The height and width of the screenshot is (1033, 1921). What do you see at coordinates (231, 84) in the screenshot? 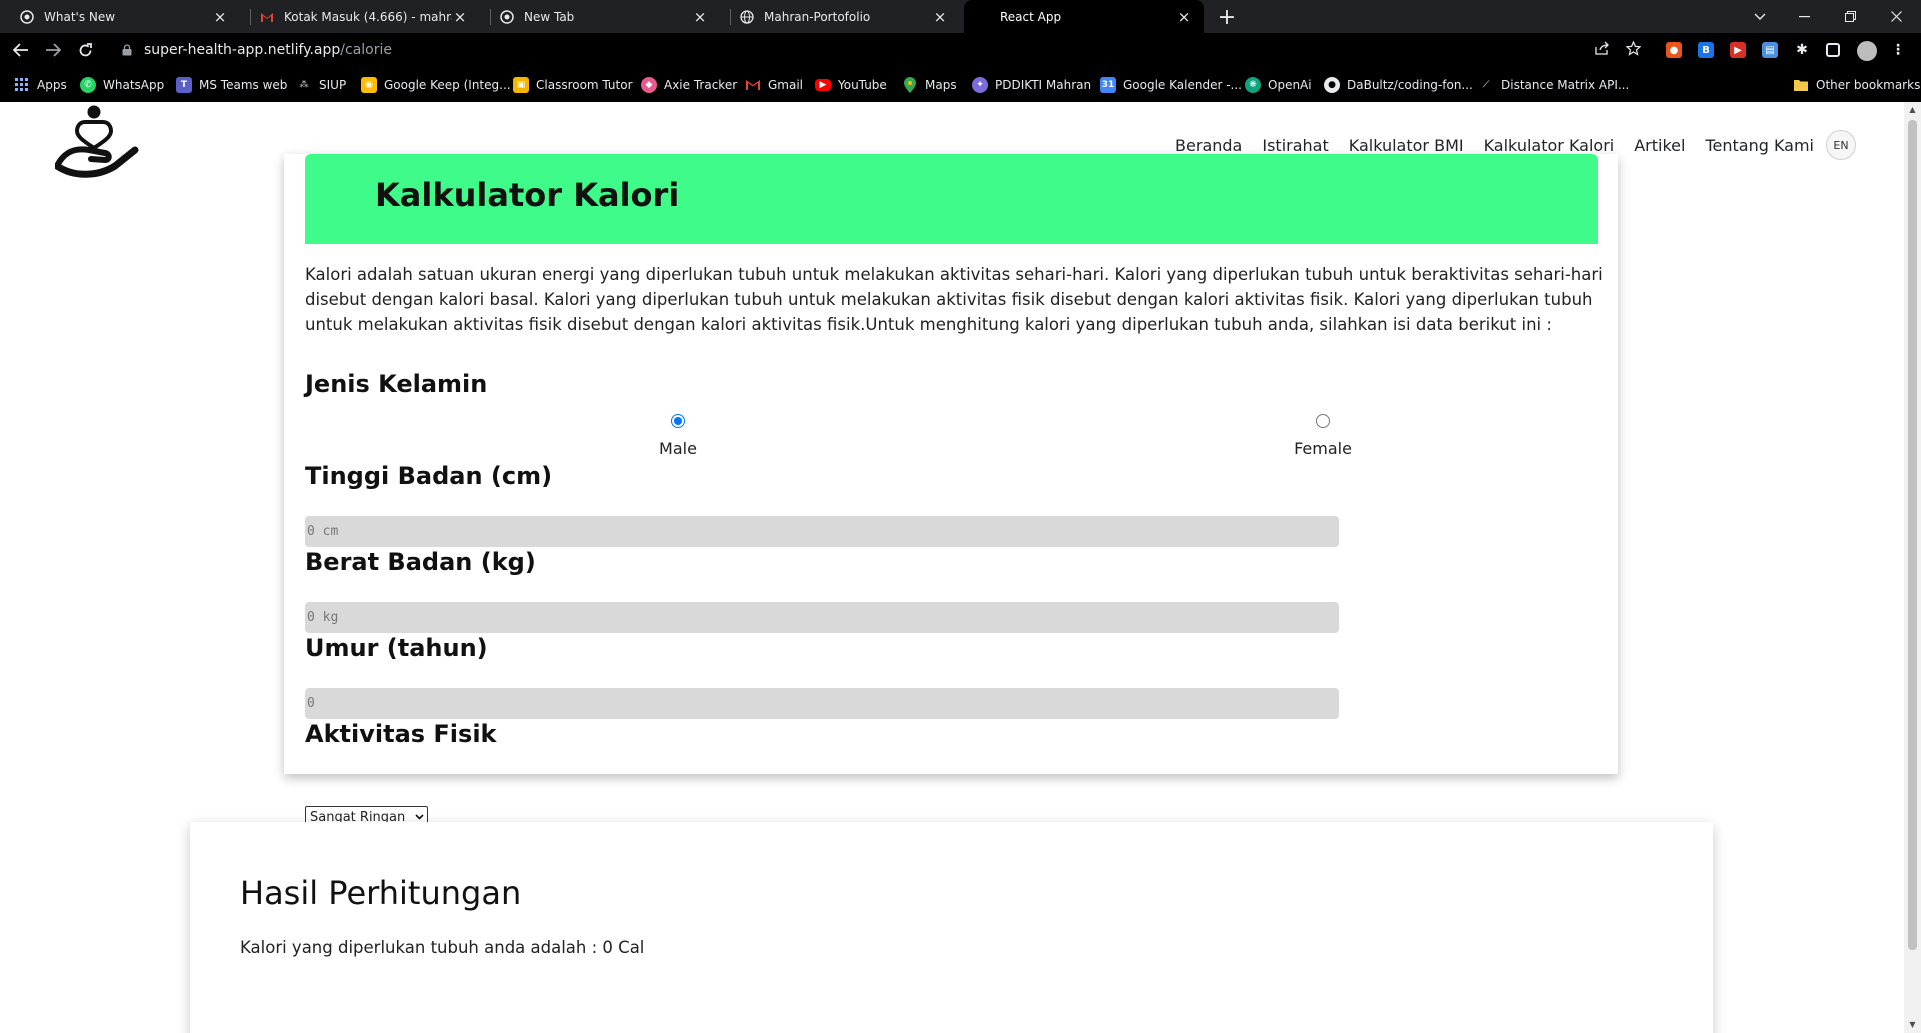
I see `bookmark-teams: T MS Teams web` at bounding box center [231, 84].